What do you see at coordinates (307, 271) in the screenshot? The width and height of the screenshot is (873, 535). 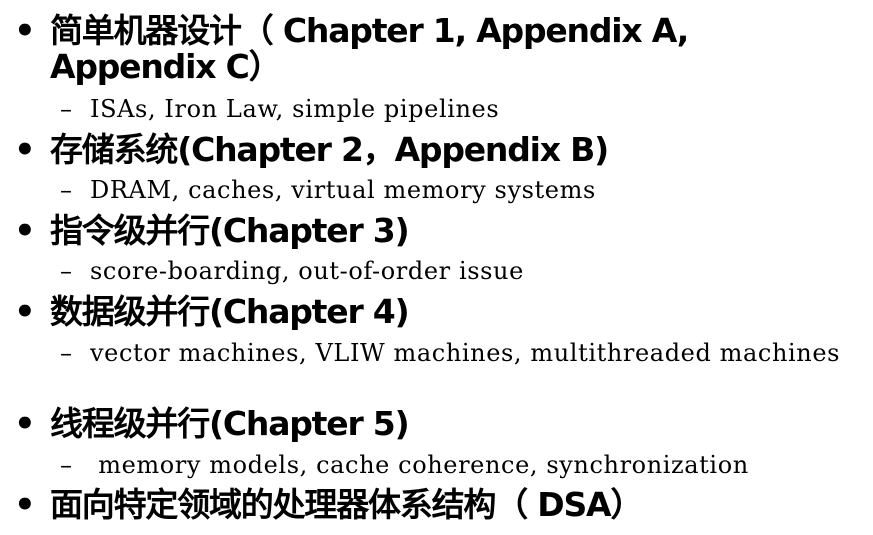 I see `sub-text: score-boarding, out-of-order issue` at bounding box center [307, 271].